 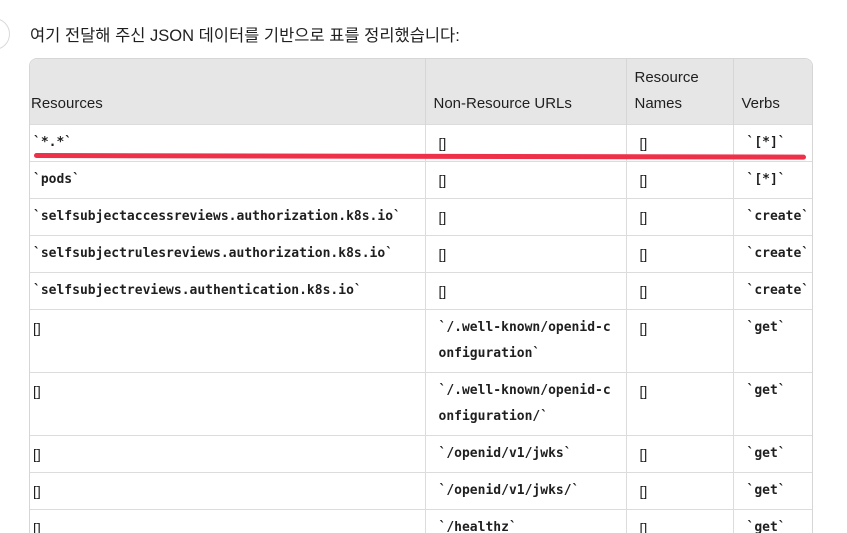 I want to click on assistant-avatar, so click(x=5, y=34).